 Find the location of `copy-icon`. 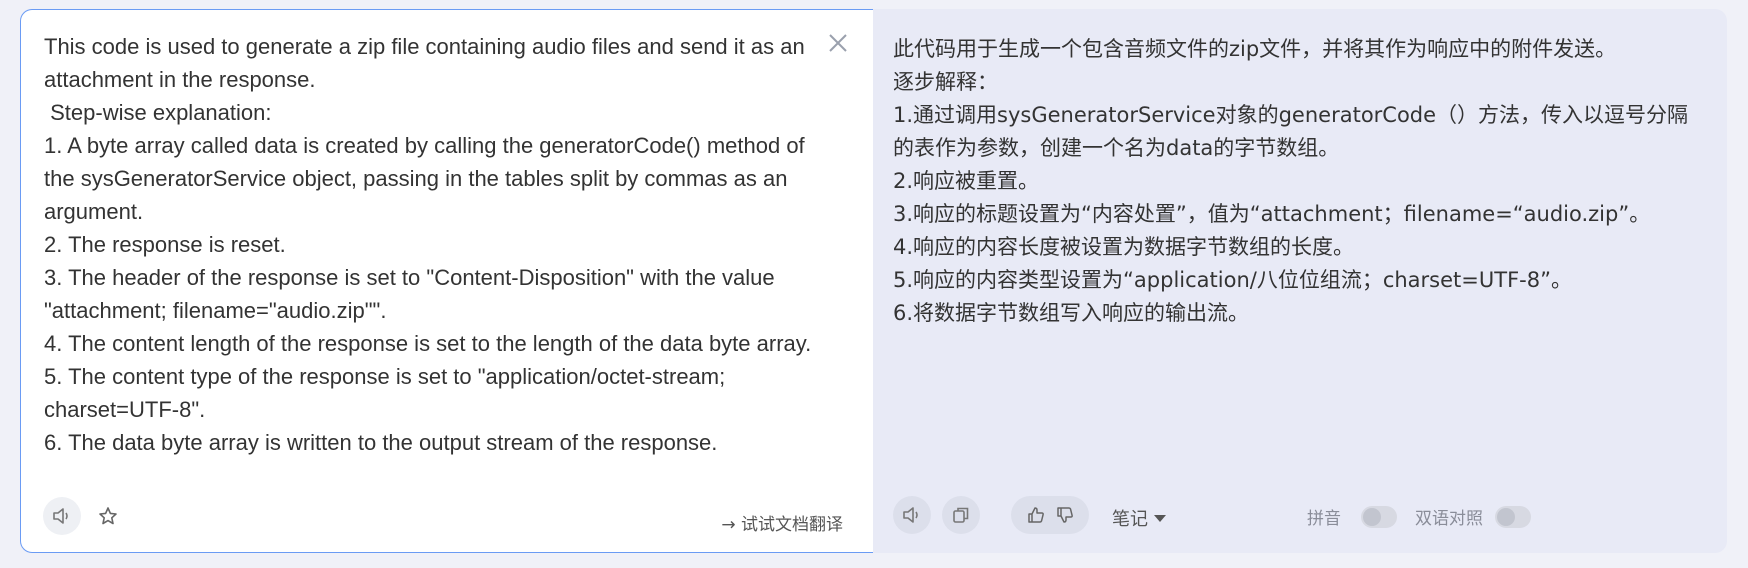

copy-icon is located at coordinates (961, 515).